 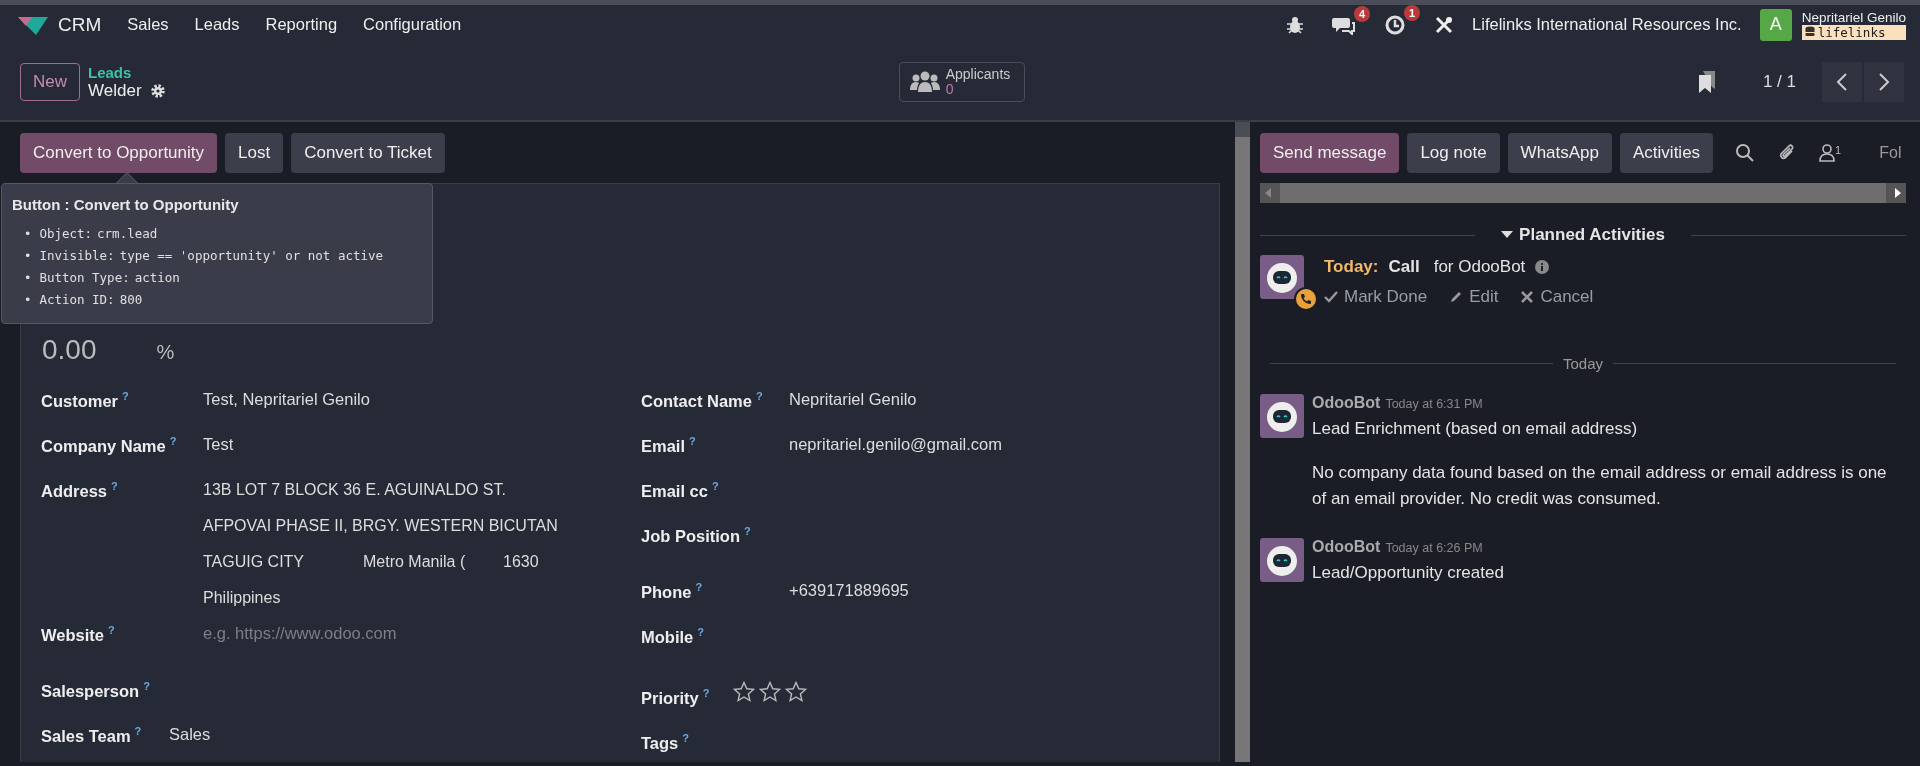 I want to click on field-label: Email, so click(x=663, y=445).